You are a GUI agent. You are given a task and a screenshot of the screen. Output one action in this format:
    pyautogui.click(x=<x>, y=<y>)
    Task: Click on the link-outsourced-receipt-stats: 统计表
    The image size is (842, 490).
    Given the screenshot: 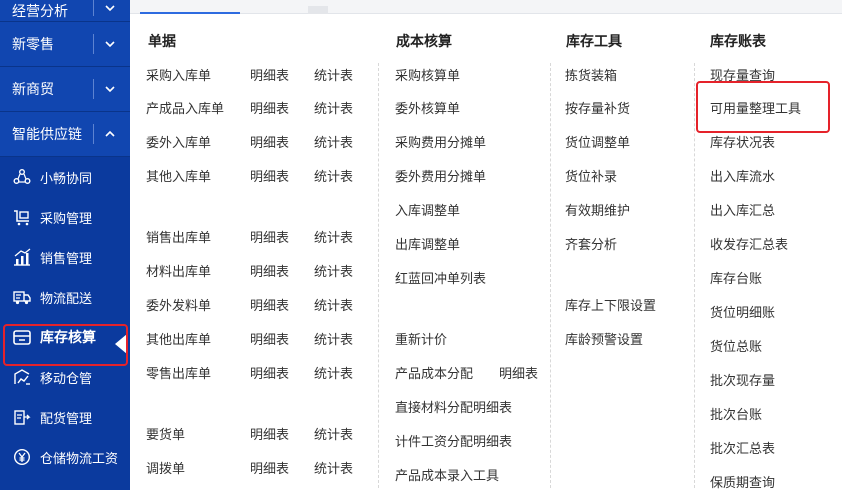 What is the action you would take?
    pyautogui.click(x=333, y=141)
    